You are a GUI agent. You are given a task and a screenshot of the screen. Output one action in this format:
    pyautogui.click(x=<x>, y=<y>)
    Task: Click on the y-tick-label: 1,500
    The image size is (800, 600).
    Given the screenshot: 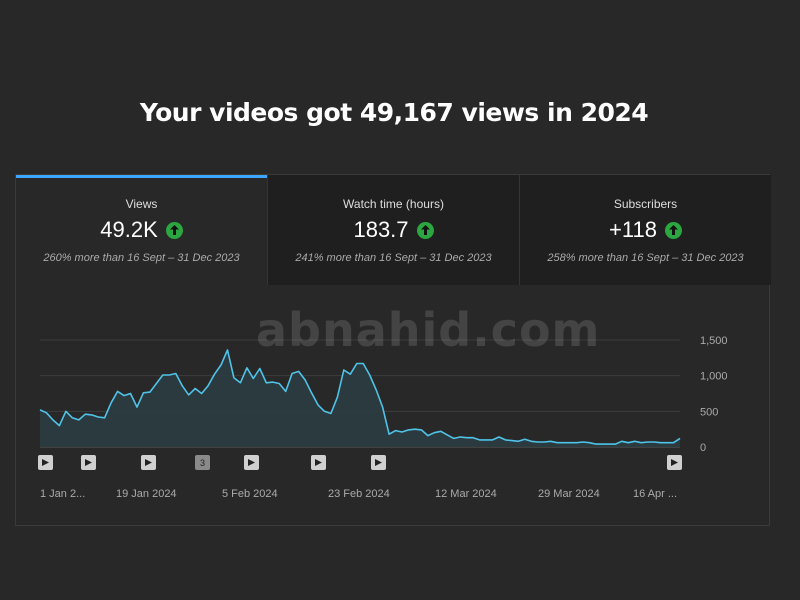 What is the action you would take?
    pyautogui.click(x=714, y=341)
    